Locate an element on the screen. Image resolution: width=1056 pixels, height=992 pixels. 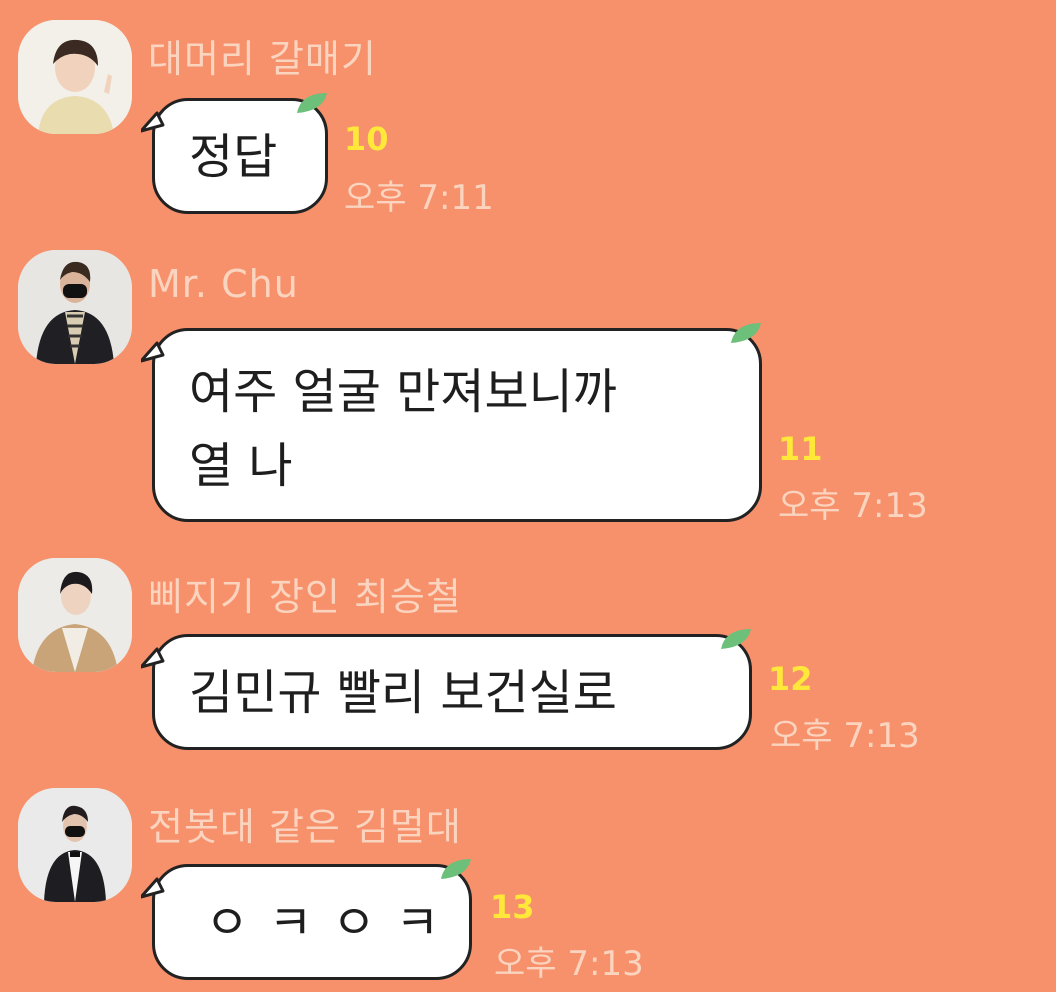
sender-name: 전봇대 같은 김멀대 is located at coordinates (305, 827).